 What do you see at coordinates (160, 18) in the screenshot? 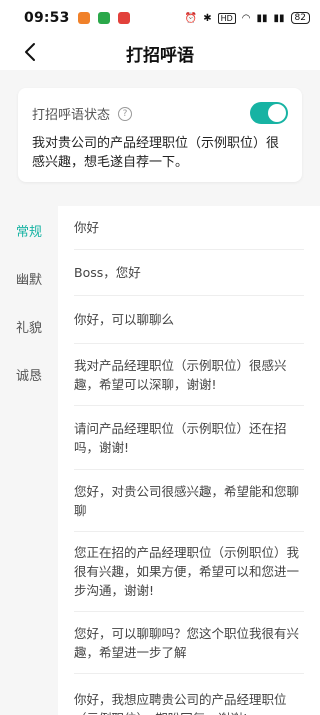
I see `status-bar: 09:53 ⏰ ✱ HD ◠ ▮▮ ▮▮ 82` at bounding box center [160, 18].